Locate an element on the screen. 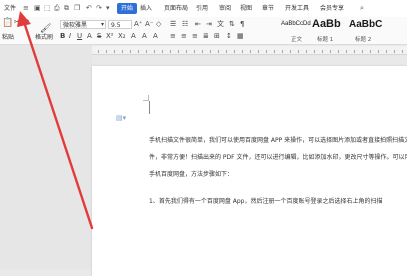 The width and height of the screenshot is (407, 276). redo-icon: ↷ is located at coordinates (99, 8).